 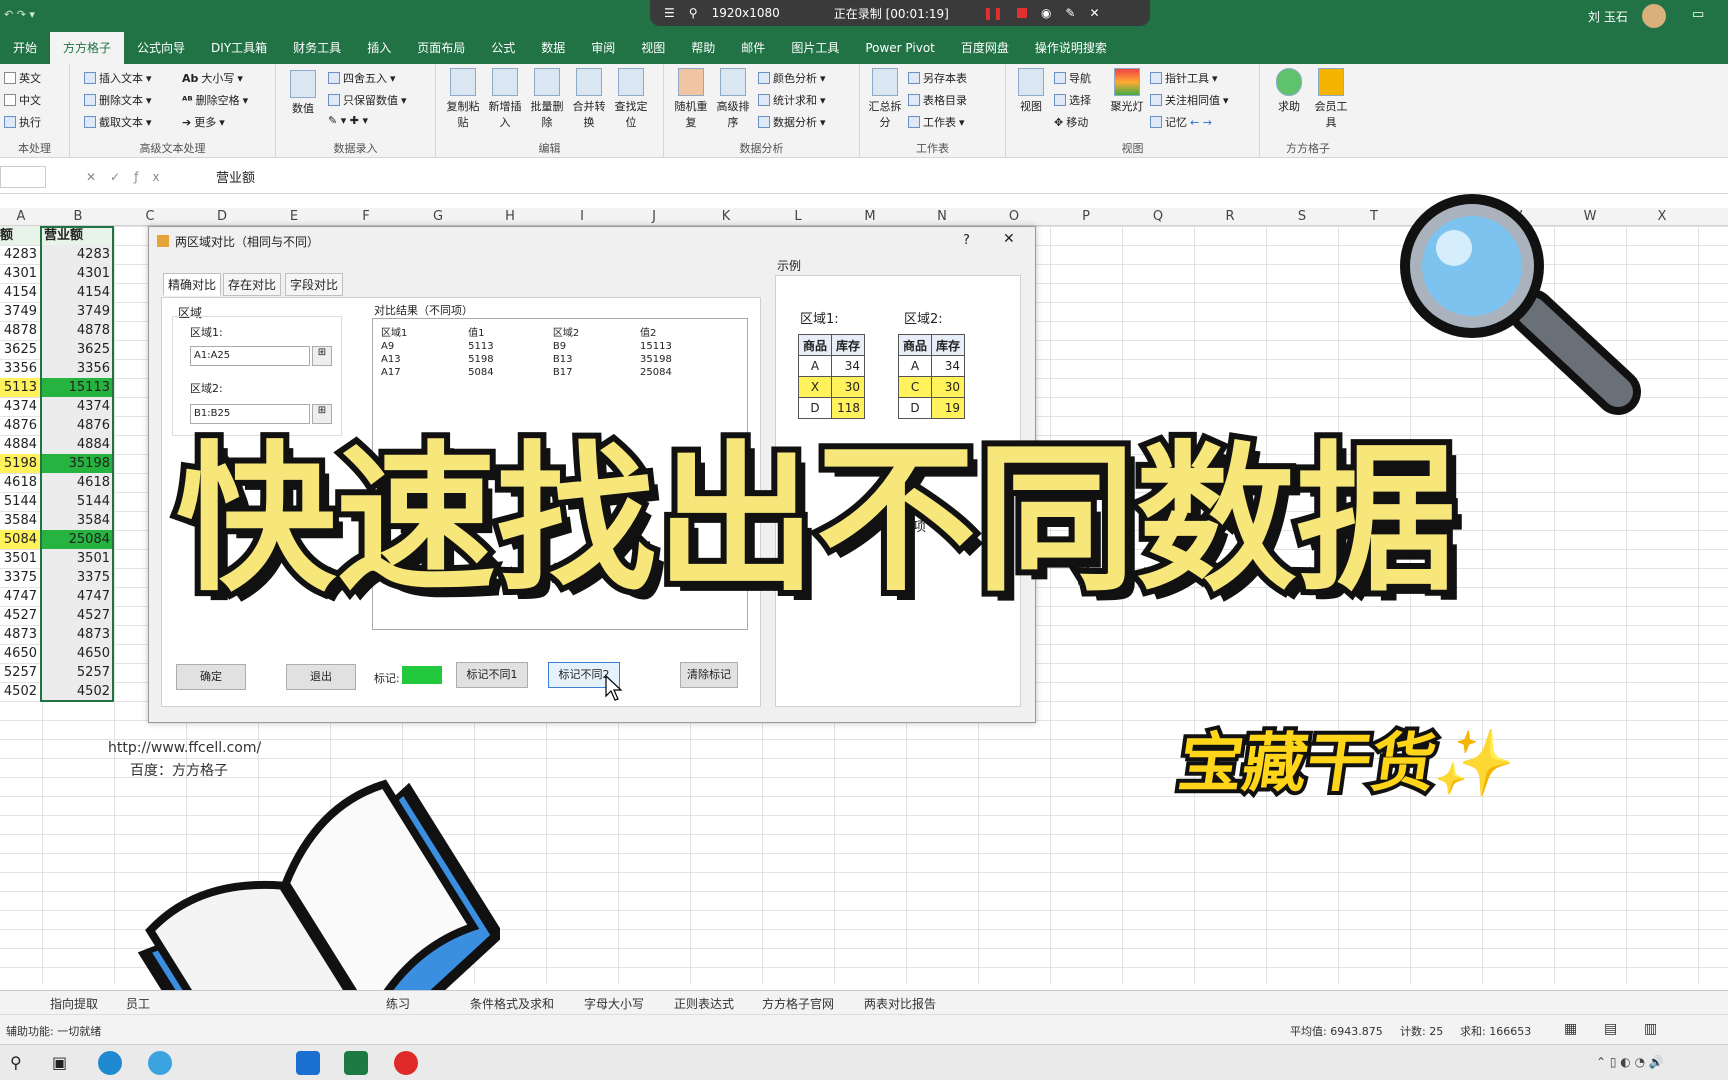 What do you see at coordinates (118, 78) in the screenshot?
I see `insert-text-button: 插入文本 ▾` at bounding box center [118, 78].